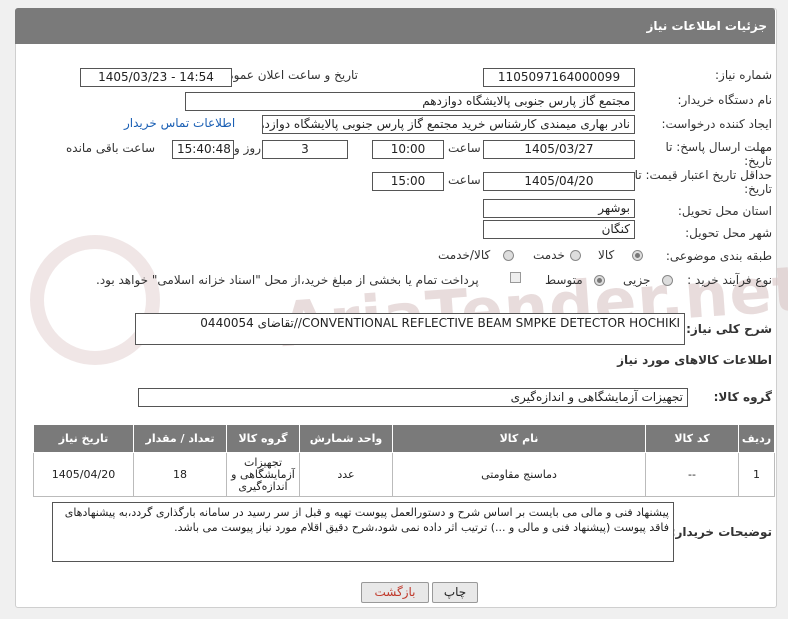 The width and height of the screenshot is (788, 619). Describe the element at coordinates (559, 149) in the screenshot. I see `deadline-date-field: 1405/03/27` at that location.